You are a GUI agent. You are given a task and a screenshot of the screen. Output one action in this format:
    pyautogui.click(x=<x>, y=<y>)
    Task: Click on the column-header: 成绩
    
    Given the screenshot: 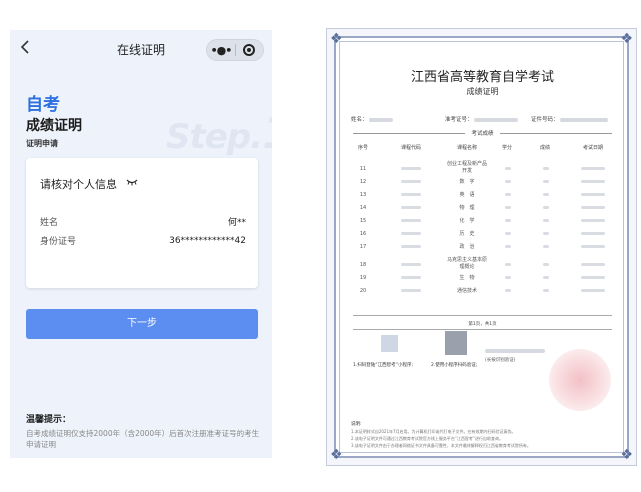 What is the action you would take?
    pyautogui.click(x=544, y=148)
    